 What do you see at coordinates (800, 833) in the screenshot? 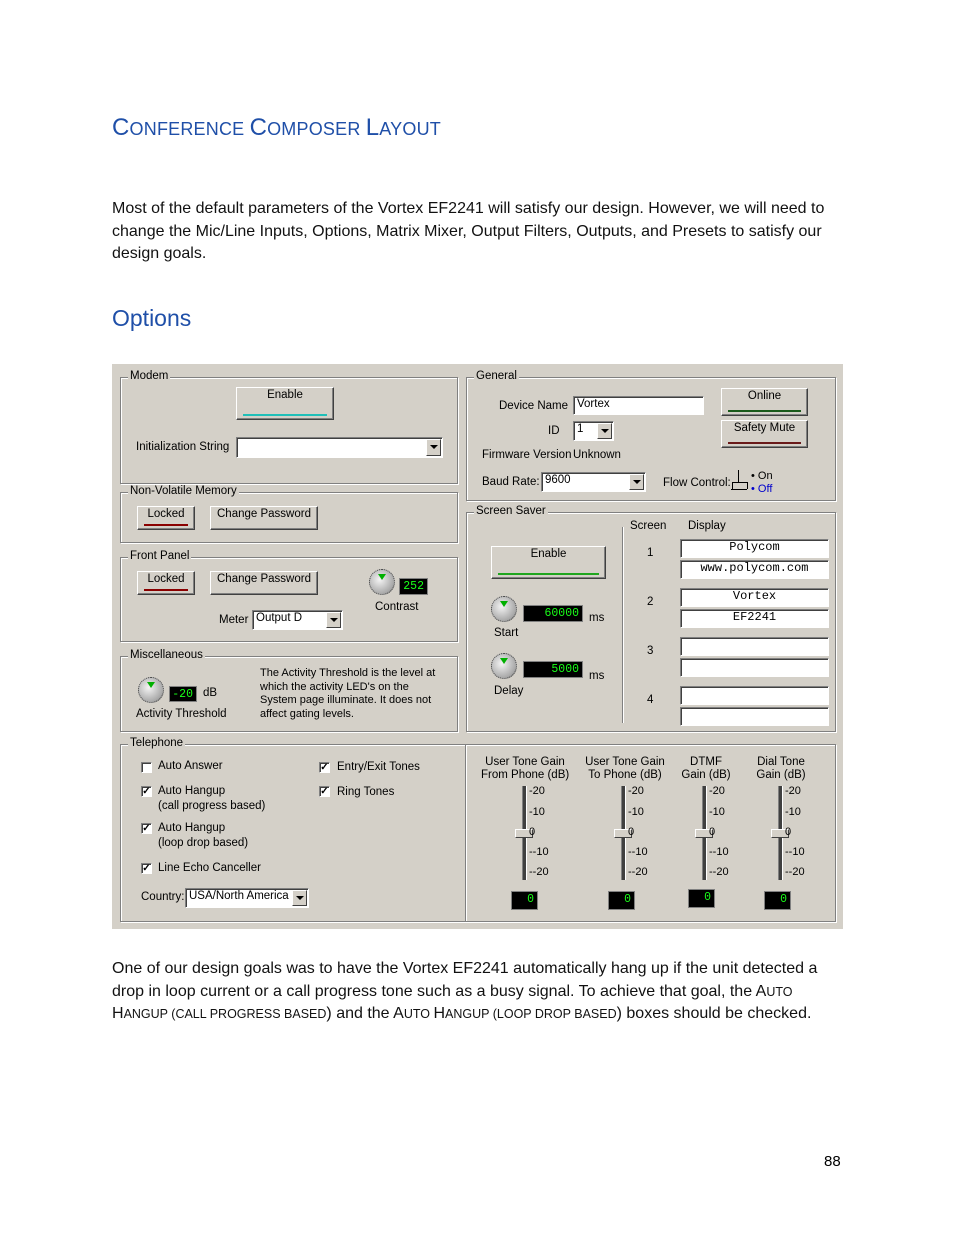
I see `dial-tone-gain-slider: -20 -10 0 --10 --20` at bounding box center [800, 833].